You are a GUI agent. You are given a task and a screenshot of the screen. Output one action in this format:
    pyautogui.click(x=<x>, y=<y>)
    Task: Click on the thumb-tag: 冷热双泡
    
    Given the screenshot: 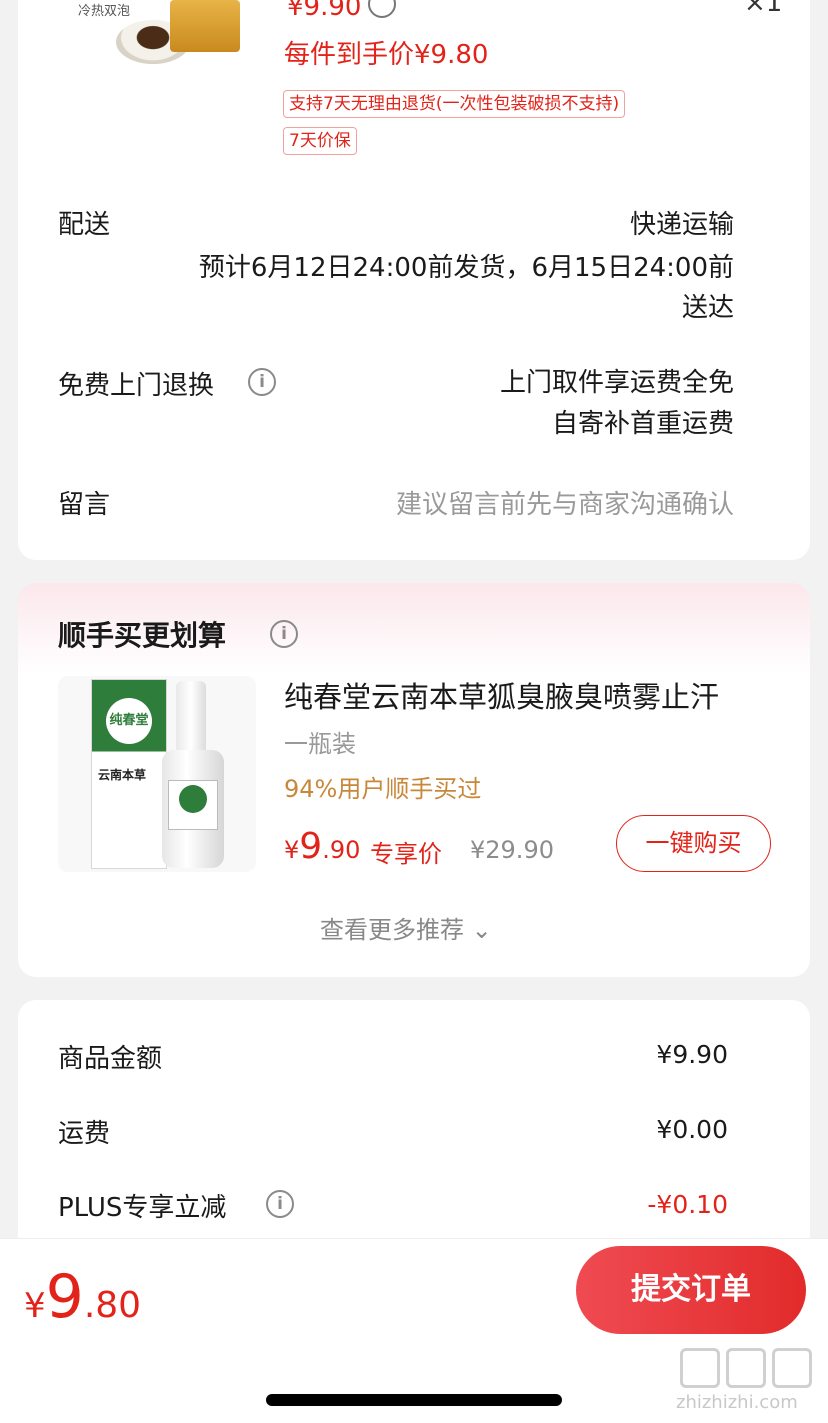 What is the action you would take?
    pyautogui.click(x=104, y=11)
    